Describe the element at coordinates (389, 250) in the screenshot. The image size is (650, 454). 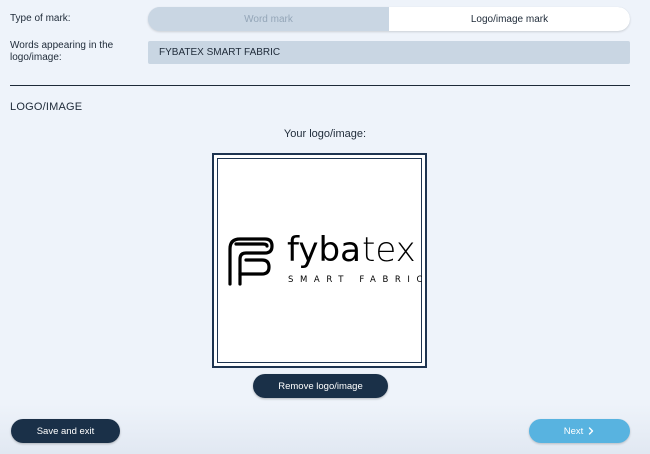
I see `logo-wordmark-part2: tex` at that location.